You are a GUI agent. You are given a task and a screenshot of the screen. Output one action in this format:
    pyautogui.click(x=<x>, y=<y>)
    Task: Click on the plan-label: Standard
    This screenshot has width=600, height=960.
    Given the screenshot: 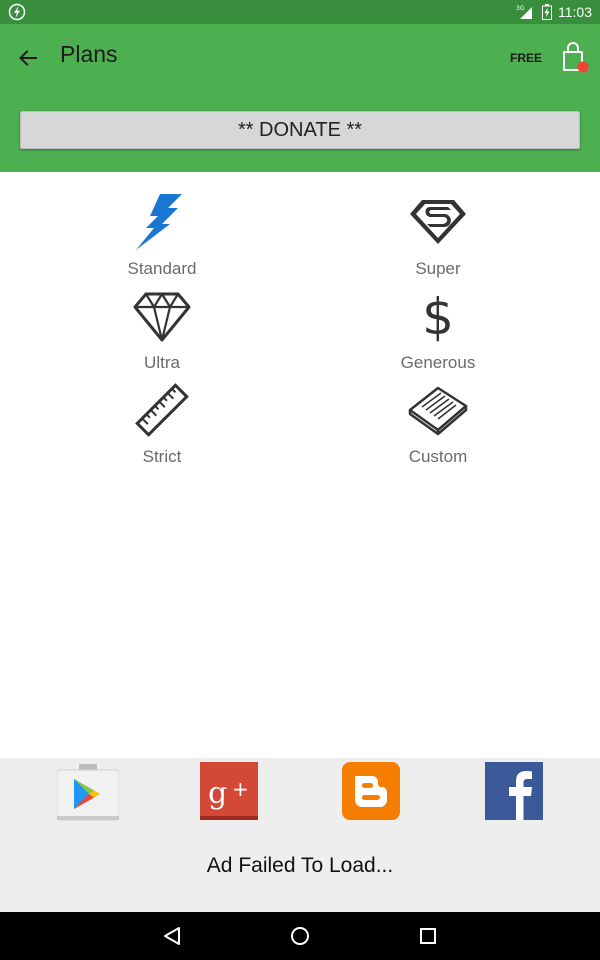 What is the action you would take?
    pyautogui.click(x=162, y=268)
    